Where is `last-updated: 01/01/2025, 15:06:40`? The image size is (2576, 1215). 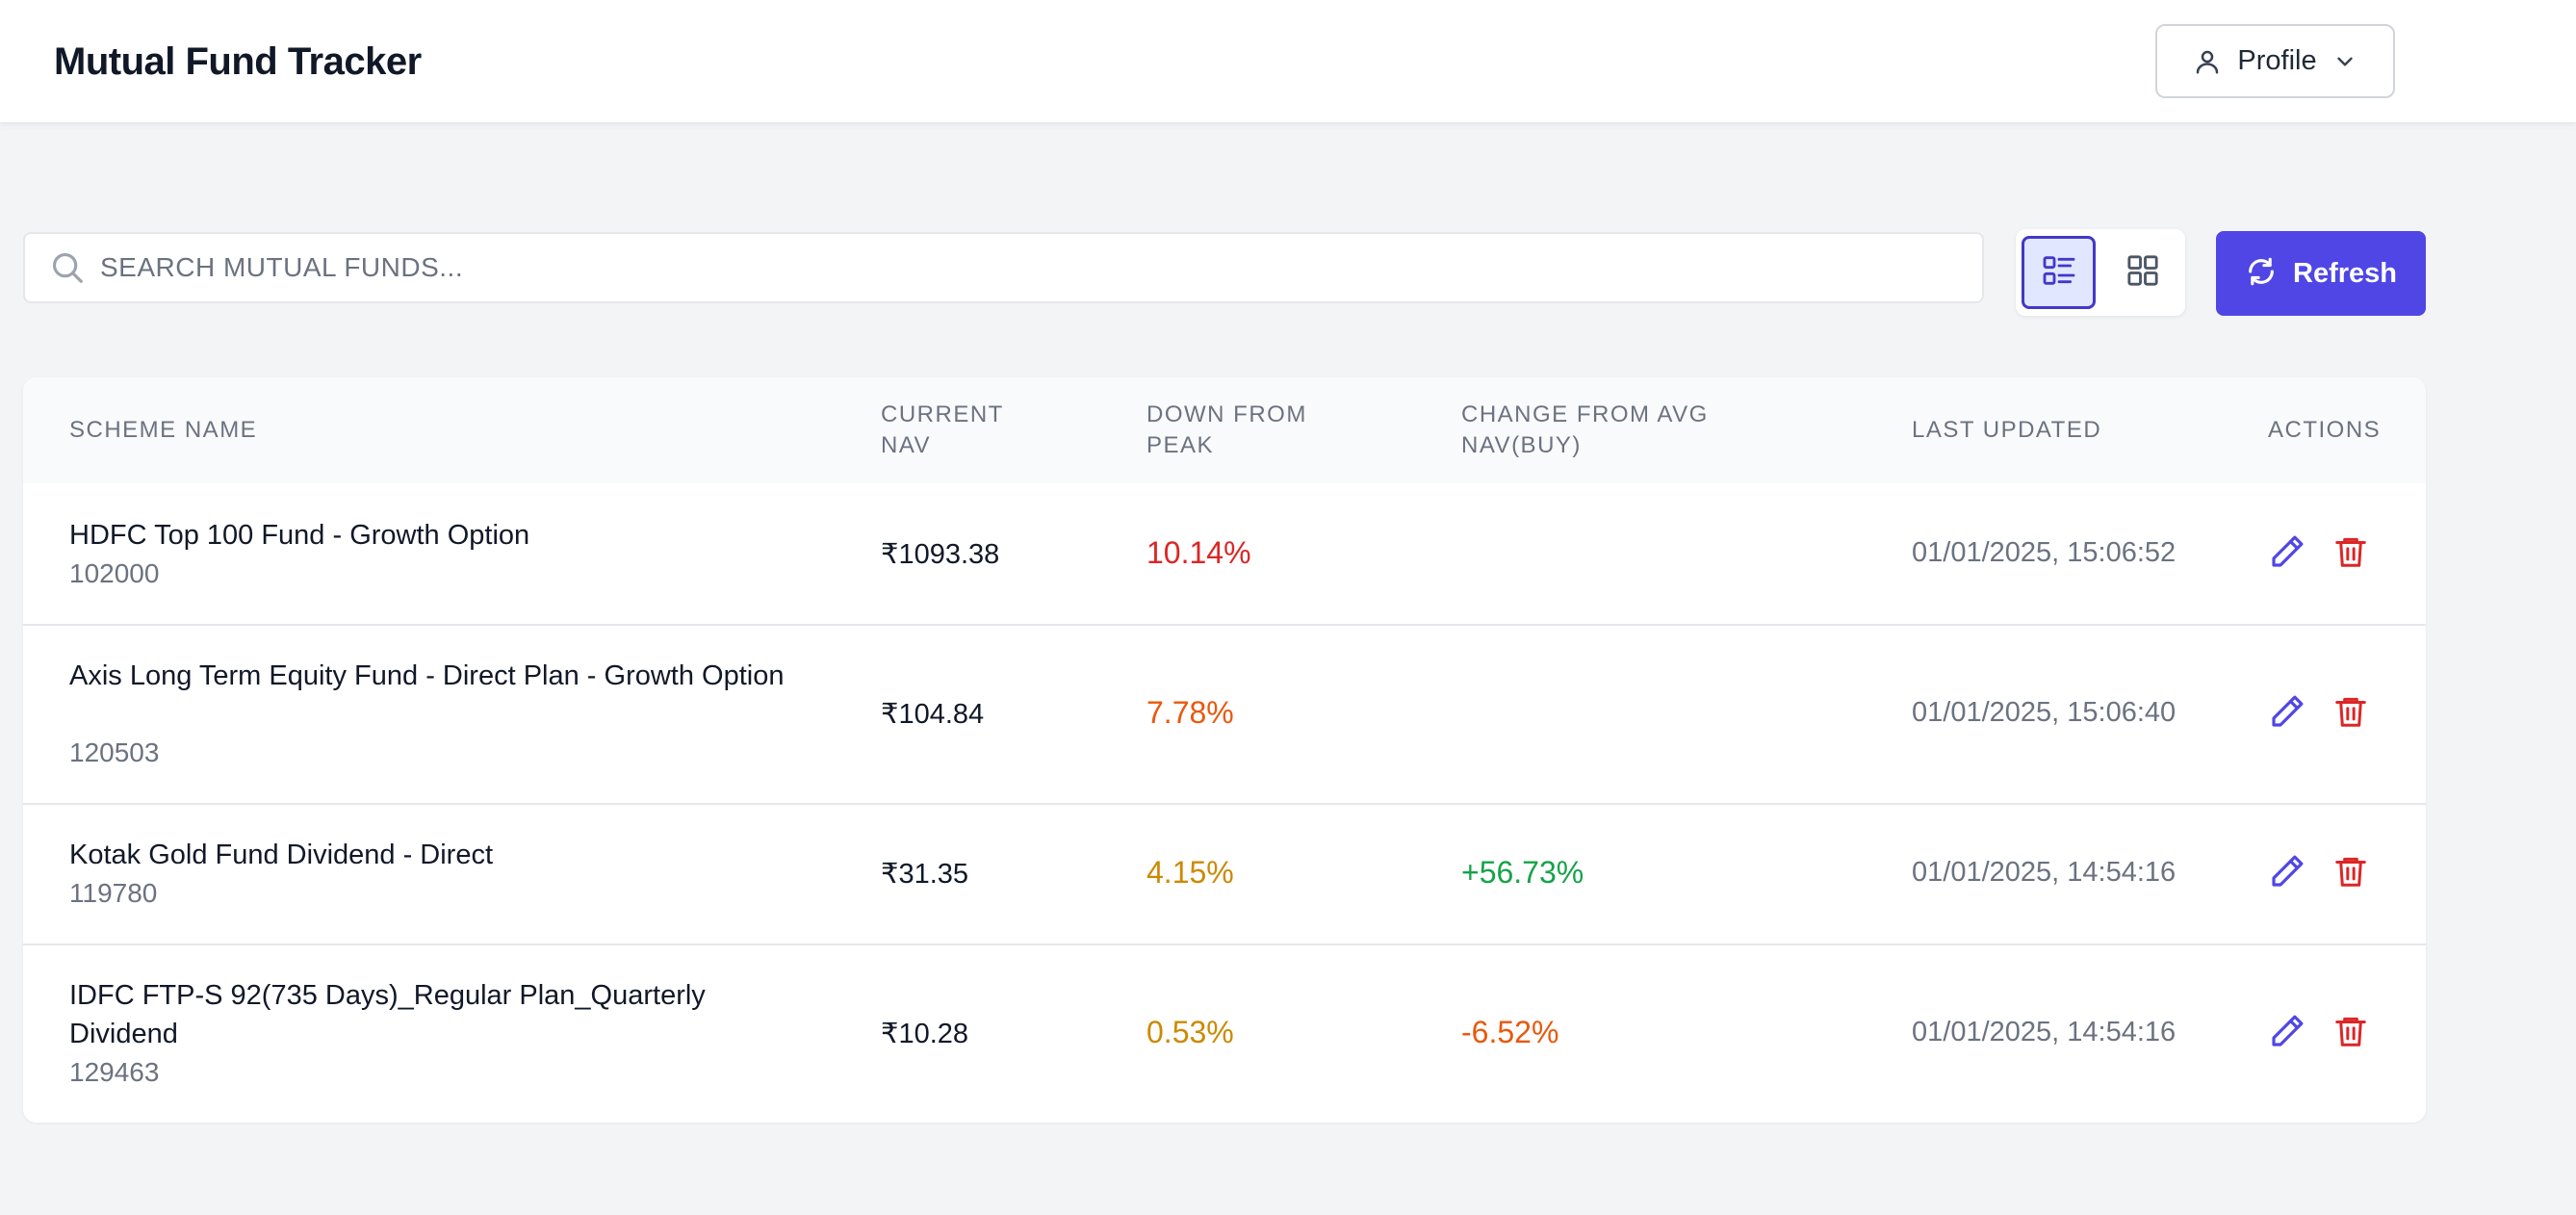
last-updated: 01/01/2025, 15:06:40 is located at coordinates (2044, 712).